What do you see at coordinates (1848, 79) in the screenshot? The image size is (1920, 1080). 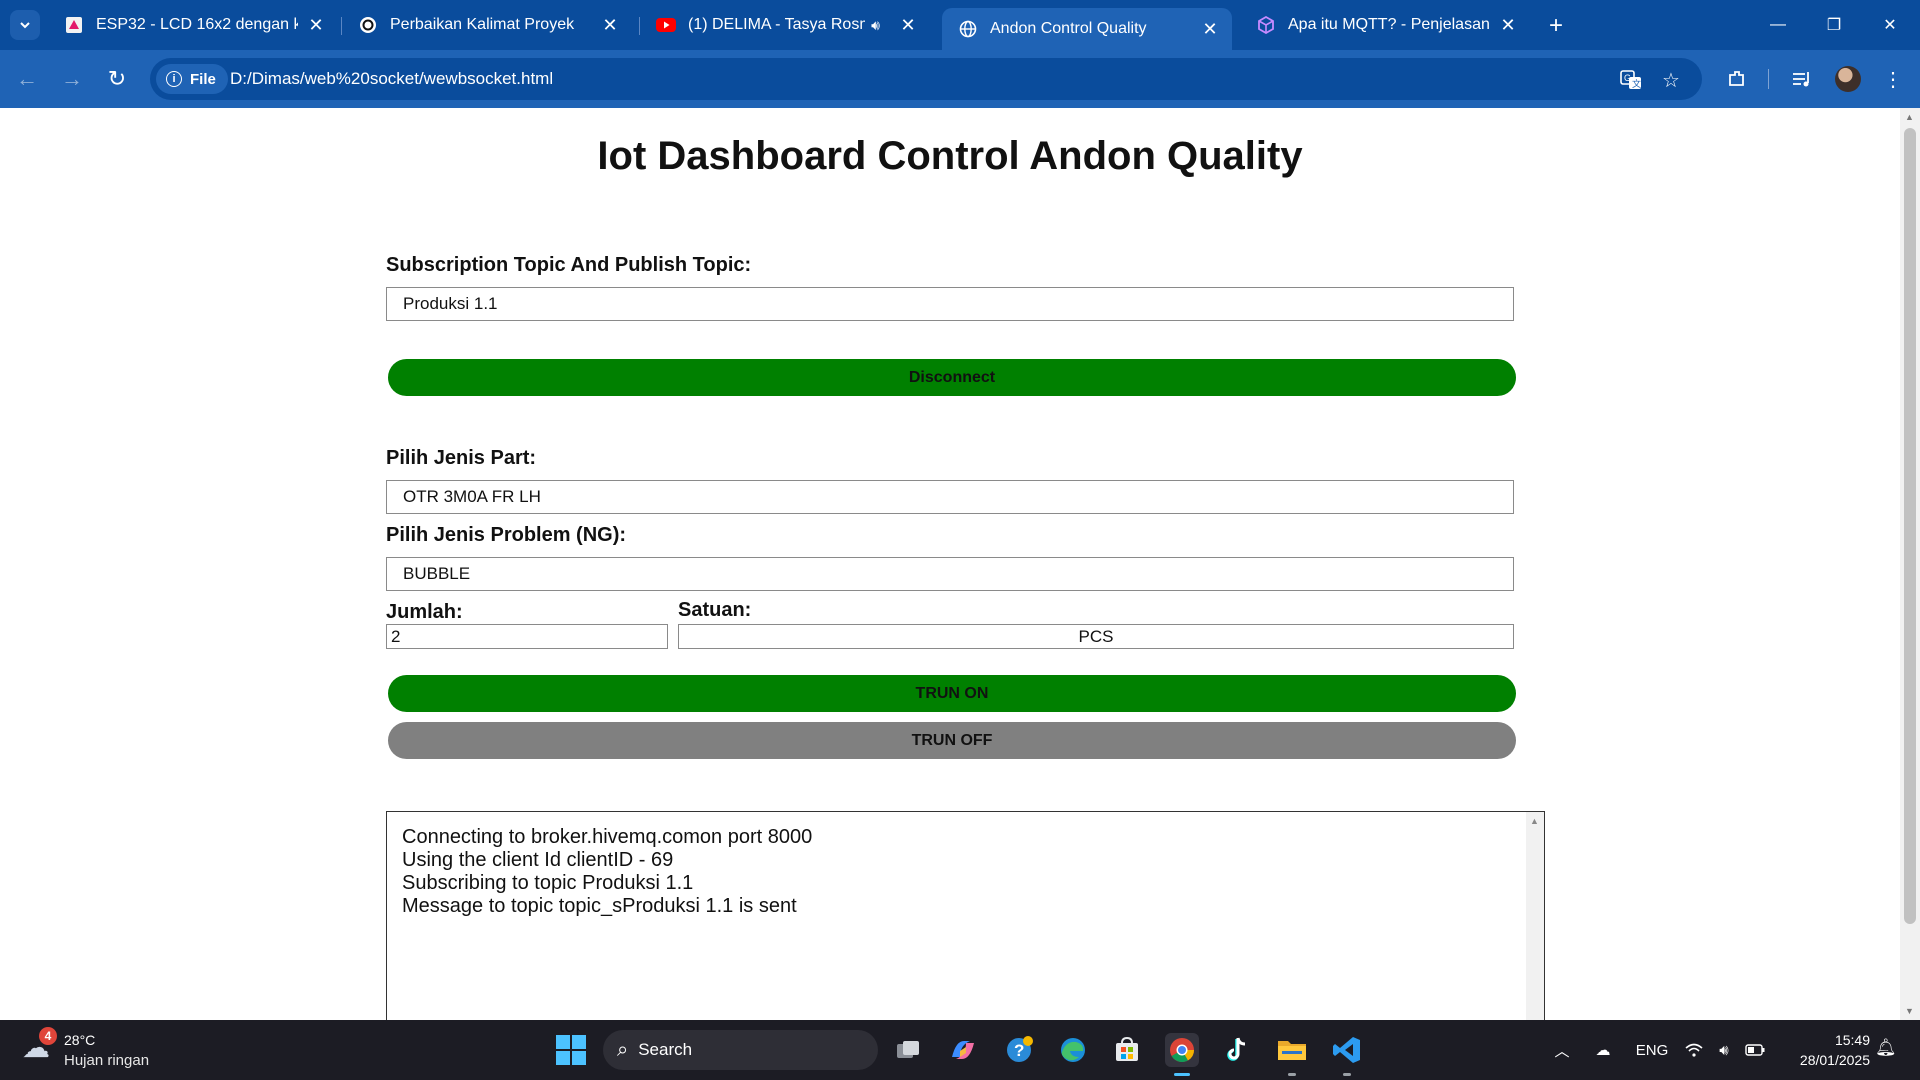 I see `profile-avatar` at bounding box center [1848, 79].